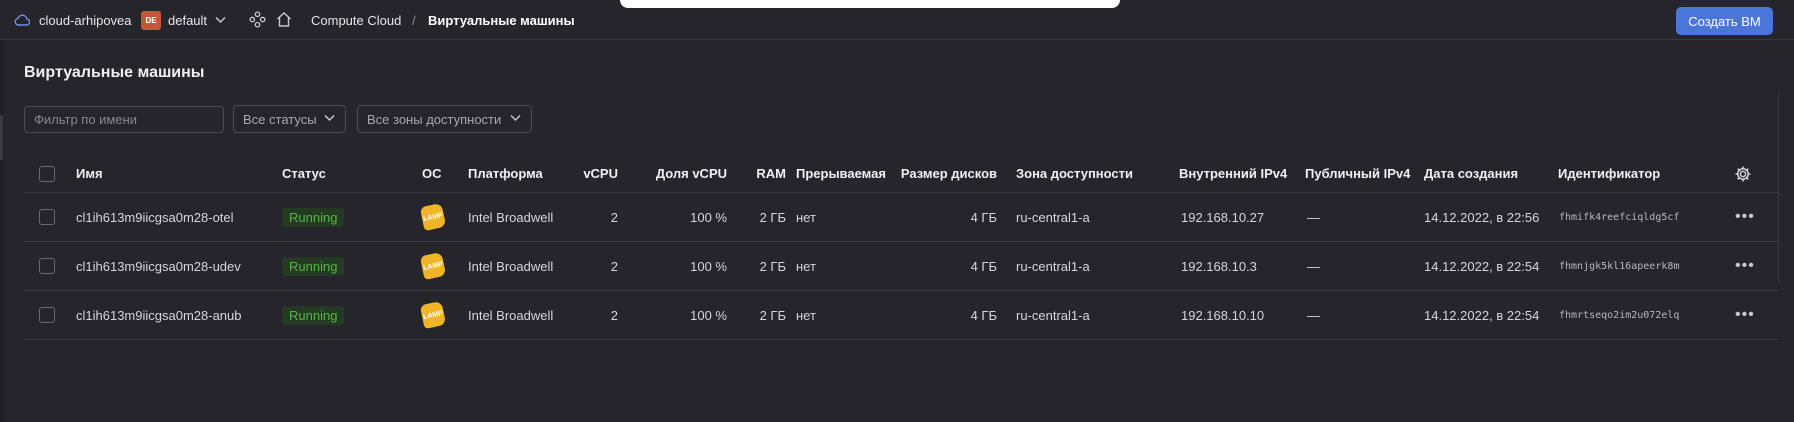 The width and height of the screenshot is (1794, 422). I want to click on column-public-ip: Публичный IPv4, so click(1357, 173).